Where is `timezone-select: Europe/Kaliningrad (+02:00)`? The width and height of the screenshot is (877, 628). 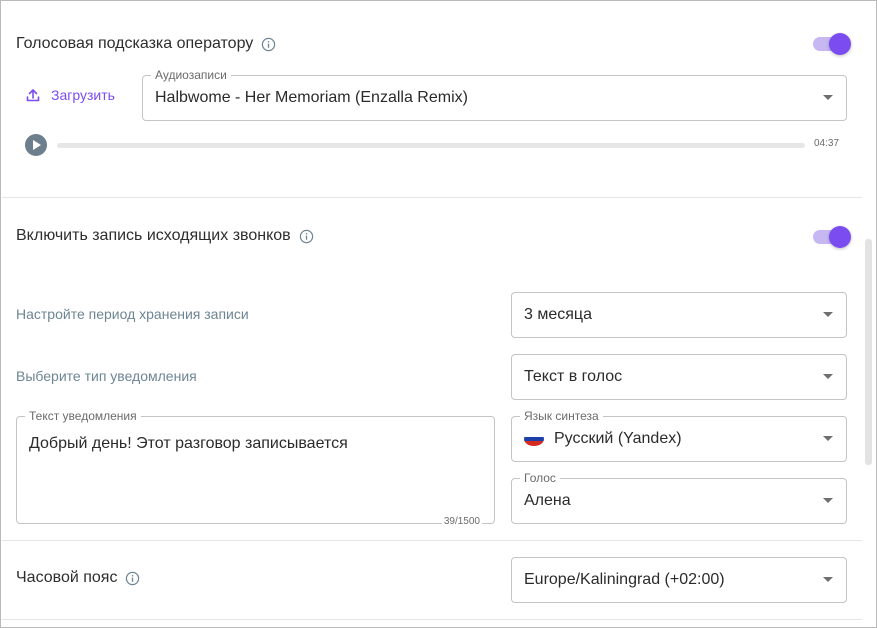 timezone-select: Europe/Kaliningrad (+02:00) is located at coordinates (679, 580).